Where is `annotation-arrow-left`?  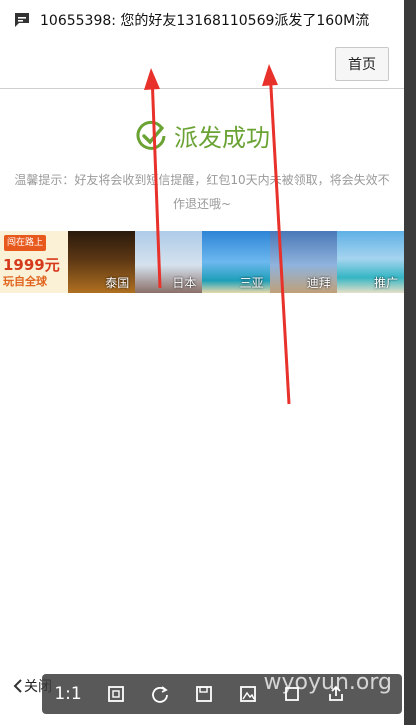 annotation-arrow-left is located at coordinates (156, 181).